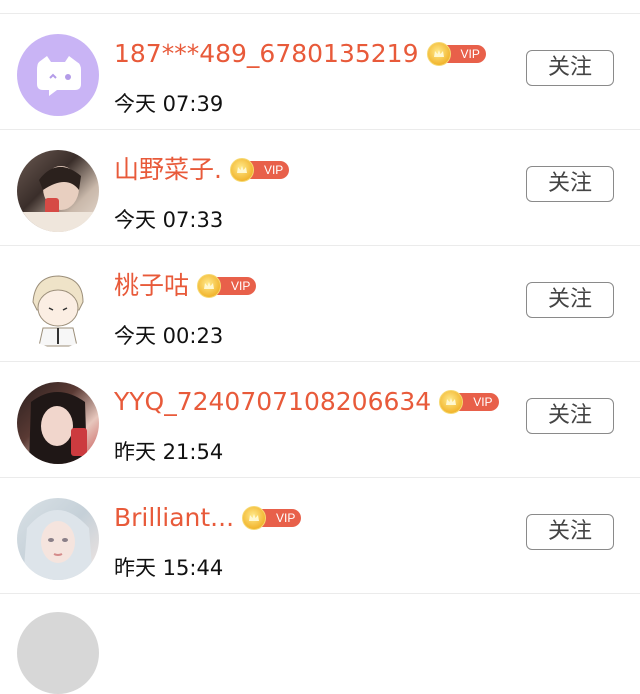 The width and height of the screenshot is (640, 694). What do you see at coordinates (169, 568) in the screenshot?
I see `timestamp: 昨天 15:44` at bounding box center [169, 568].